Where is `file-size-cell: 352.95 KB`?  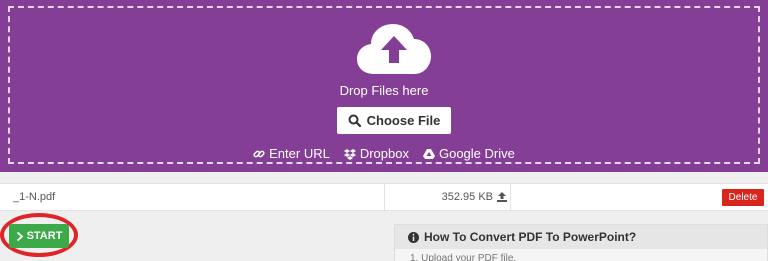 file-size-cell: 352.95 KB is located at coordinates (448, 197).